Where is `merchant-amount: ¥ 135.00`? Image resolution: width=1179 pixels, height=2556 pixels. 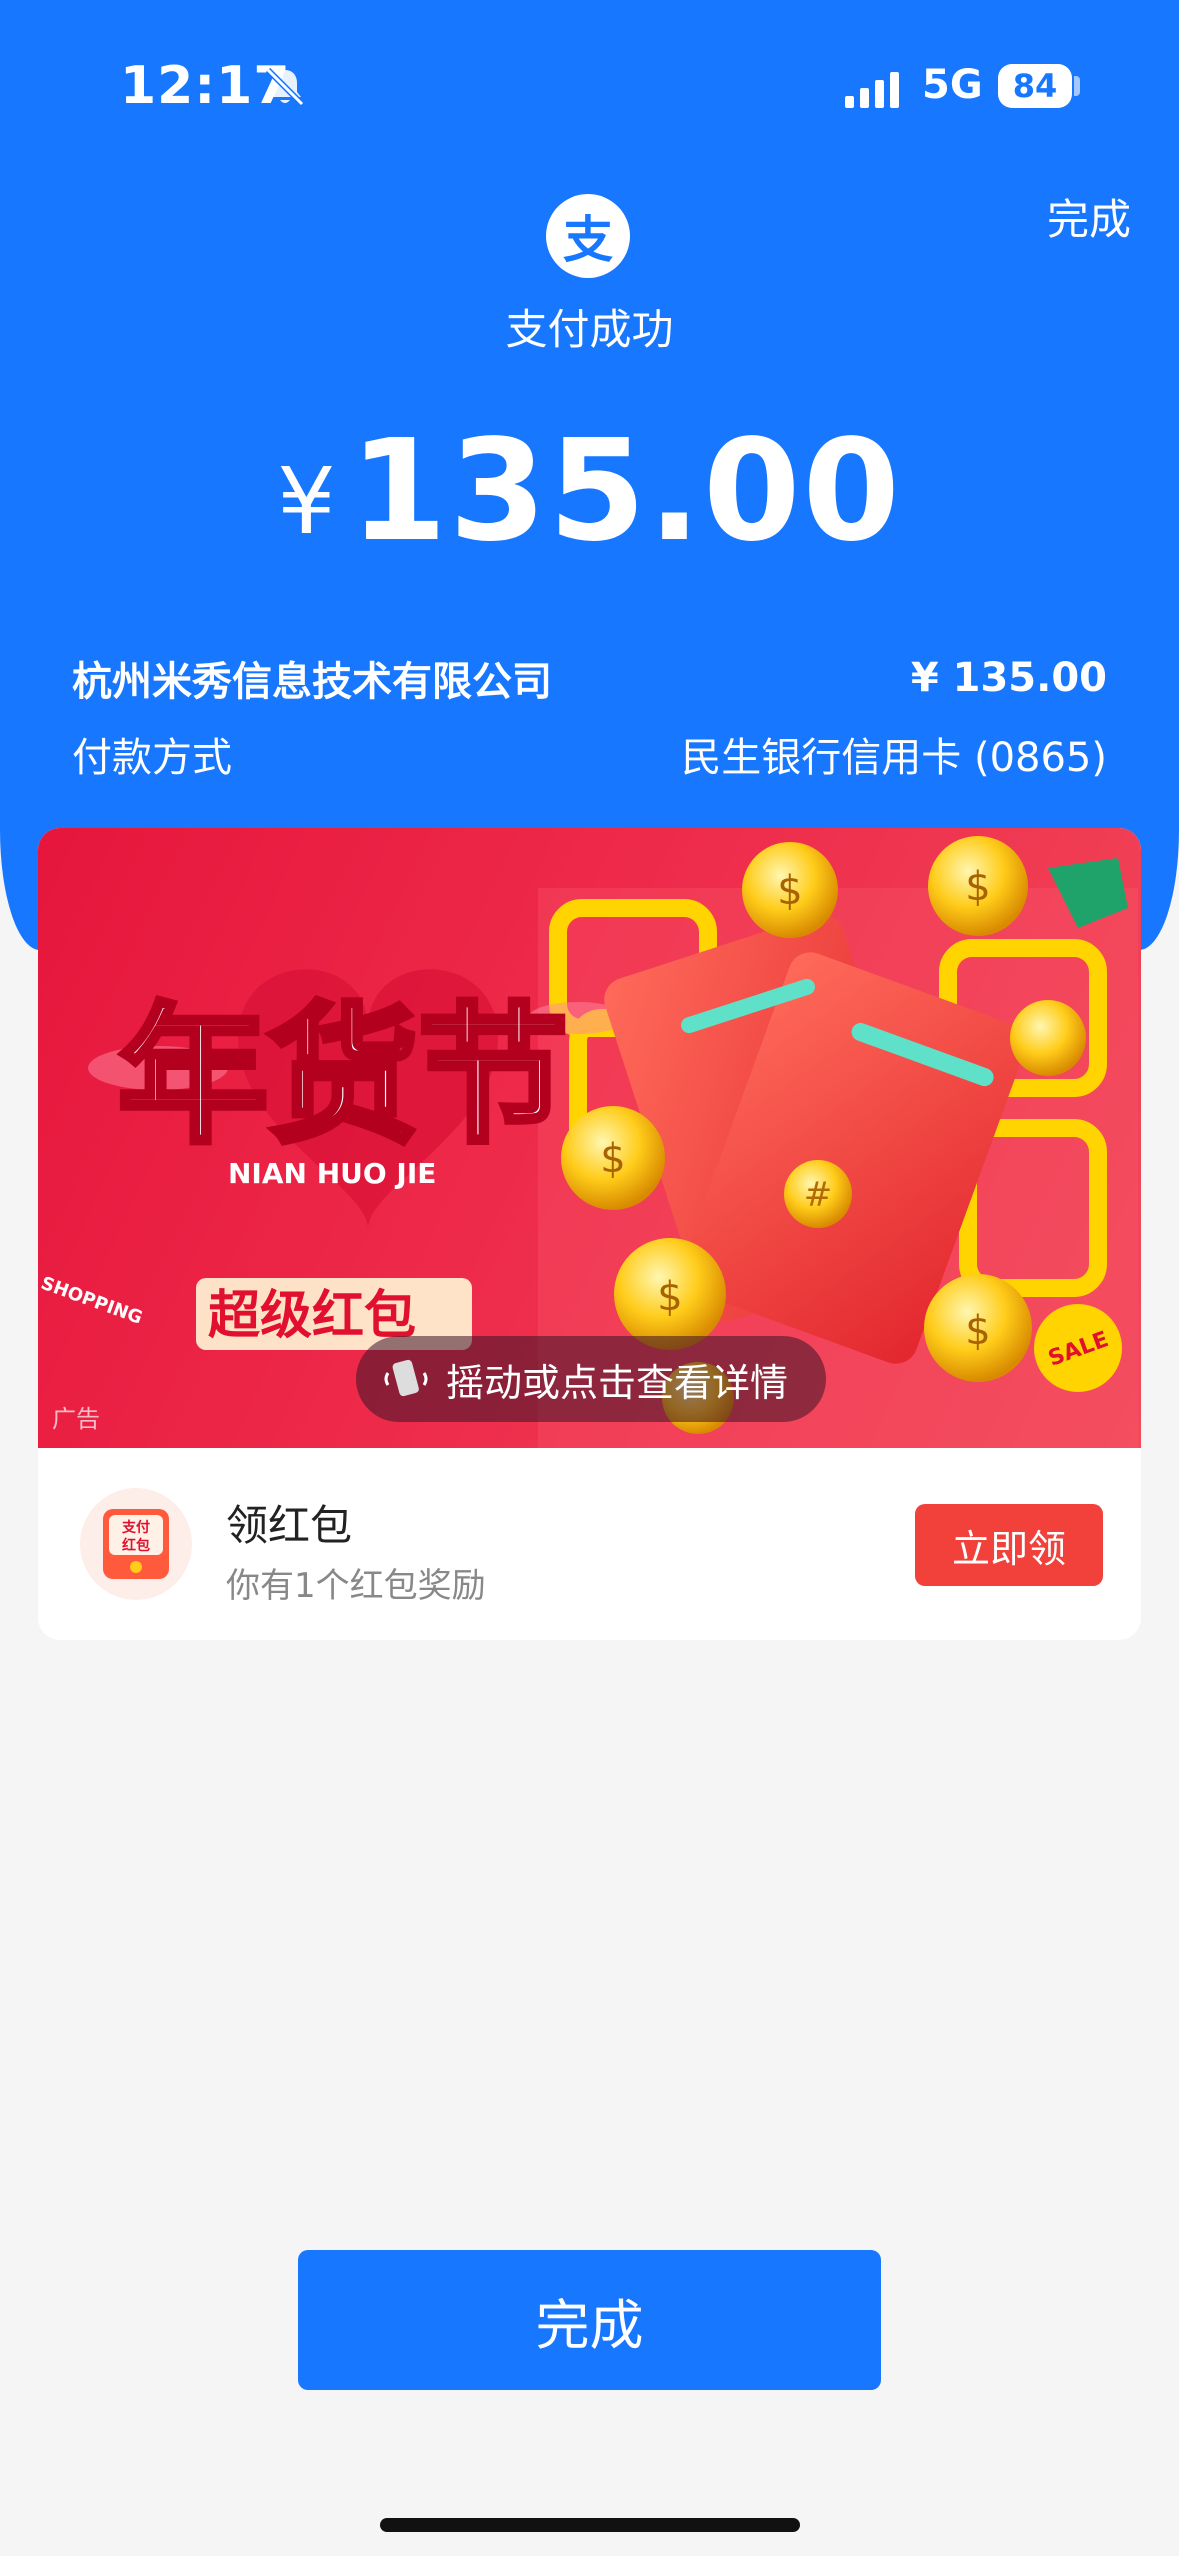 merchant-amount: ¥ 135.00 is located at coordinates (1008, 678).